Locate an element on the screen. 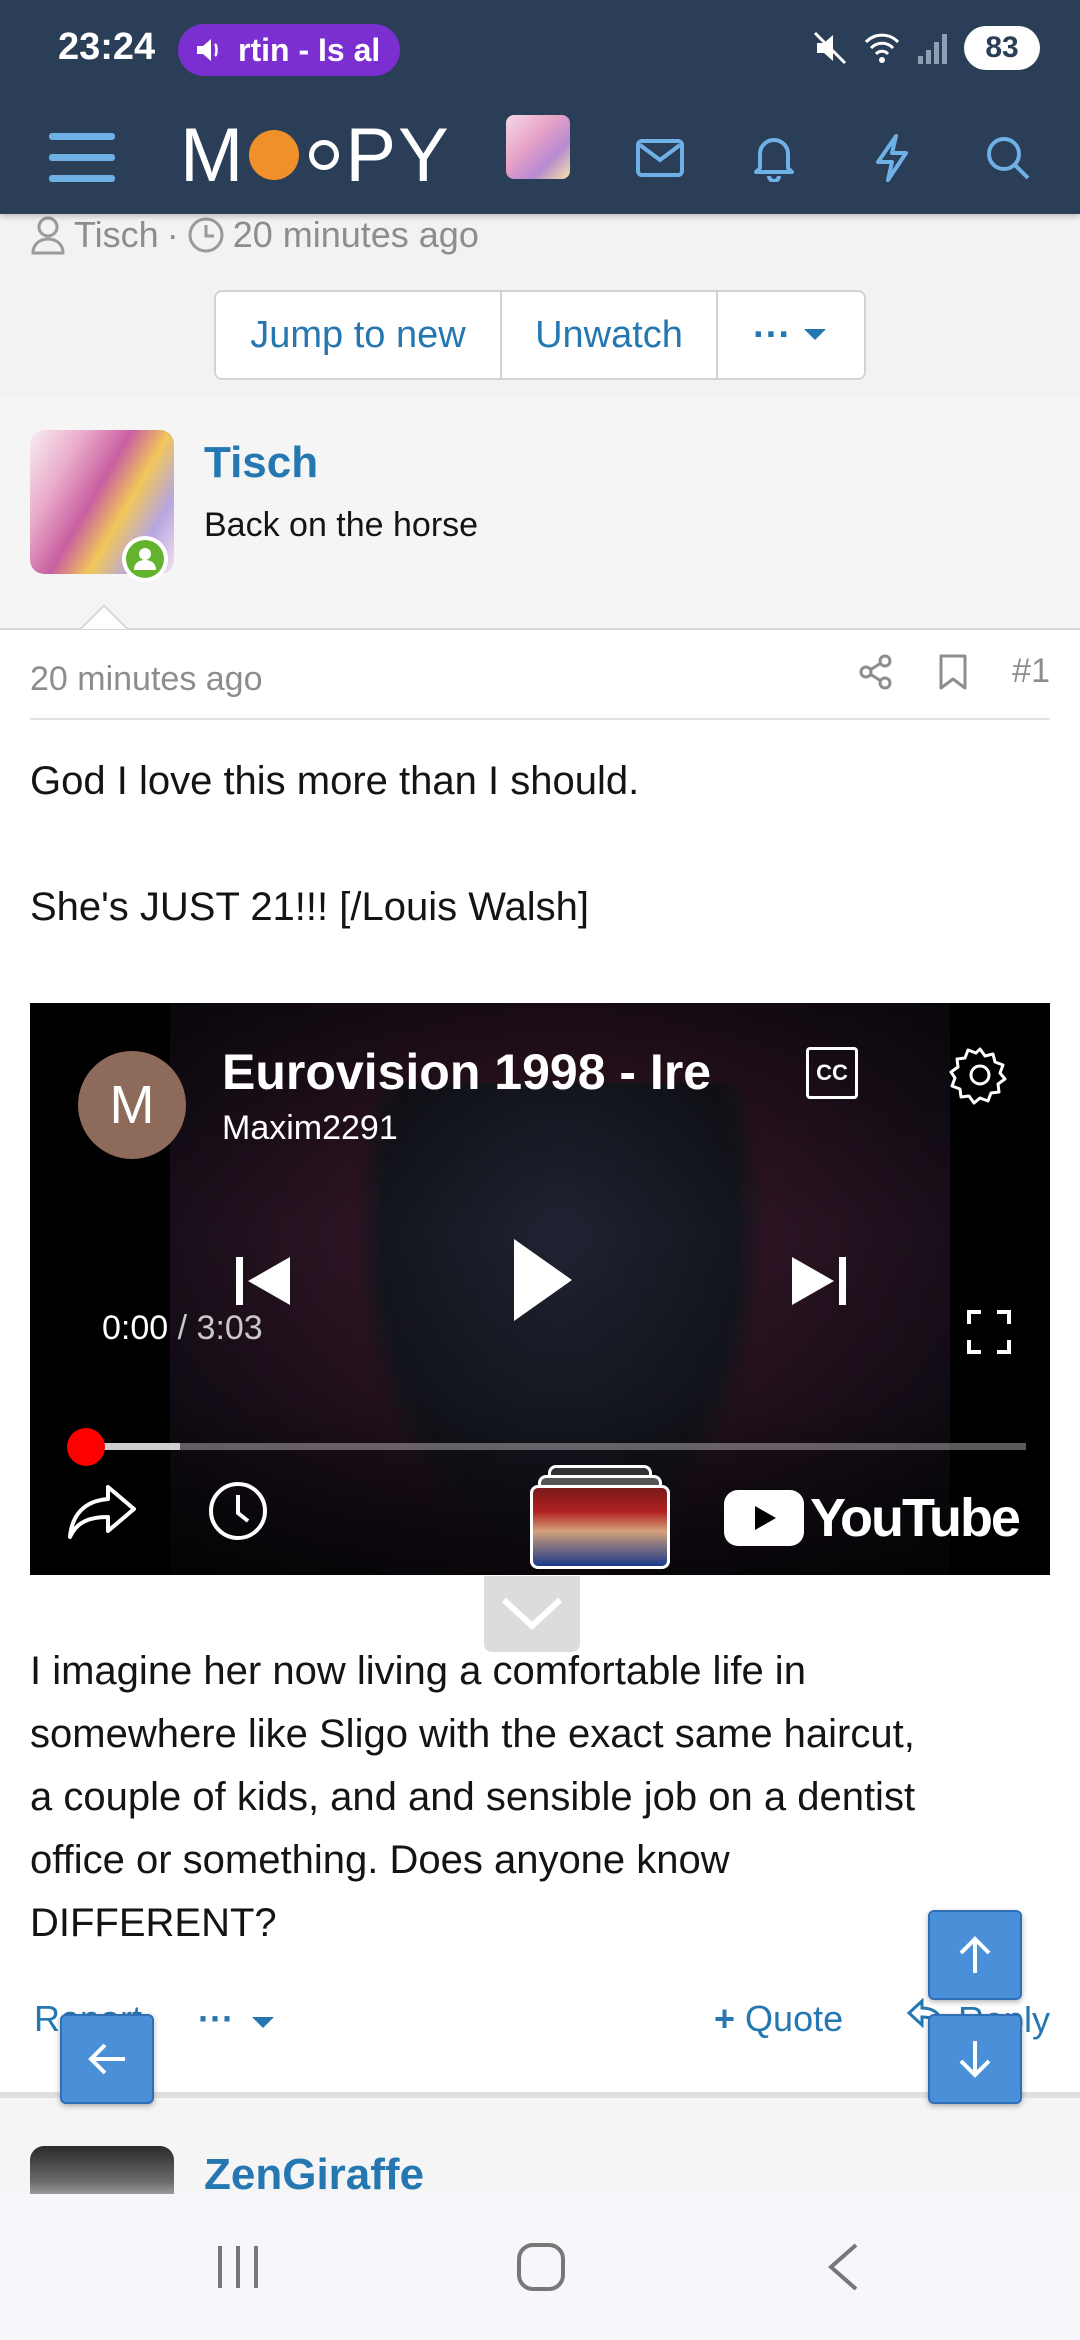 Image resolution: width=1080 pixels, height=2340 pixels. arrow-left-icon is located at coordinates (106, 2059).